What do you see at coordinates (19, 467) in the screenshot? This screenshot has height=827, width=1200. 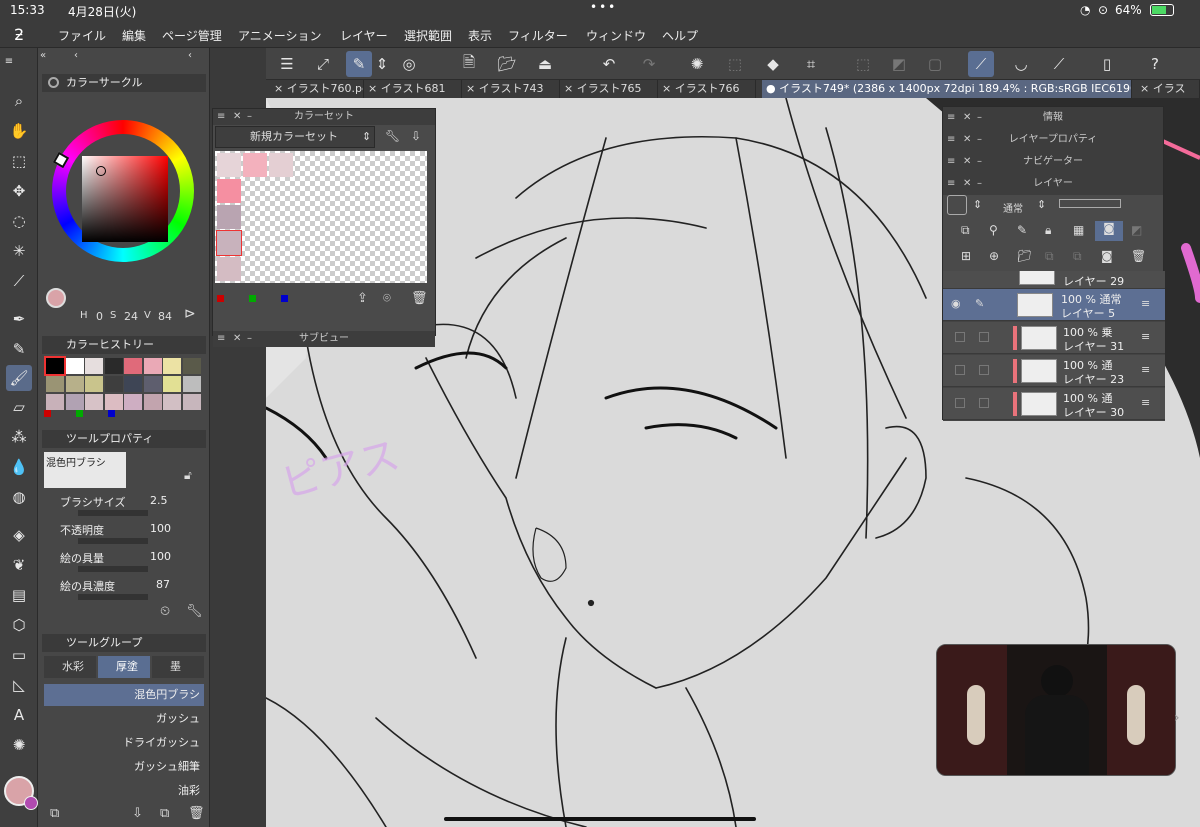 I see `blend-tool-icon: 💧` at bounding box center [19, 467].